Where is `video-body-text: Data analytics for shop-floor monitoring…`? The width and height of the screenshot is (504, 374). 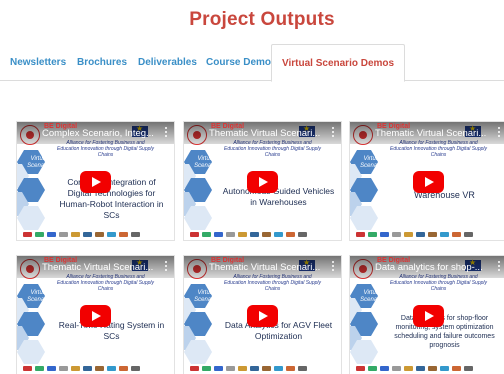
video-body-text: Data analytics for shop-floor monitoring… is located at coordinates (444, 332).